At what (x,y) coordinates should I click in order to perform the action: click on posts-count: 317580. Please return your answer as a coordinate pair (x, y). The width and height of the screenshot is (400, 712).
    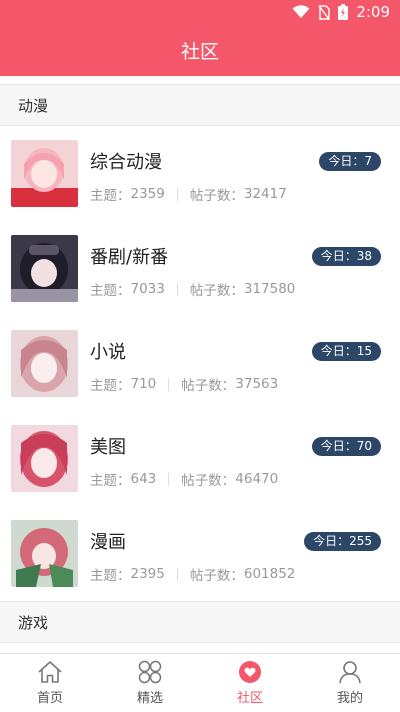
    Looking at the image, I should click on (269, 289).